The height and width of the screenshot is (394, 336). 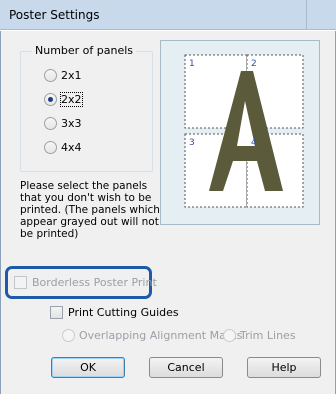 What do you see at coordinates (192, 143) in the screenshot?
I see `panel-number-3: 3` at bounding box center [192, 143].